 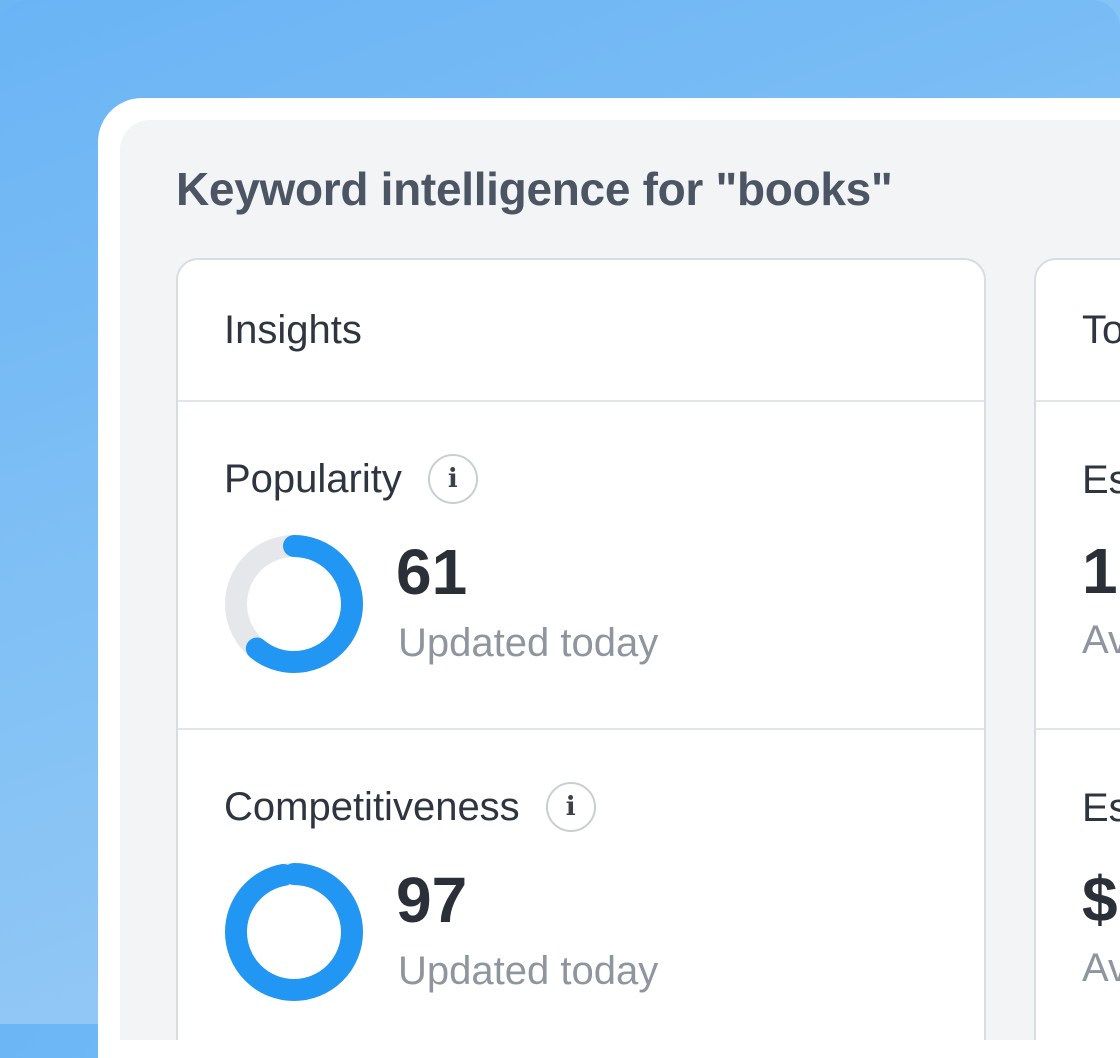 I want to click on metric-value: $, so click(x=1100, y=899).